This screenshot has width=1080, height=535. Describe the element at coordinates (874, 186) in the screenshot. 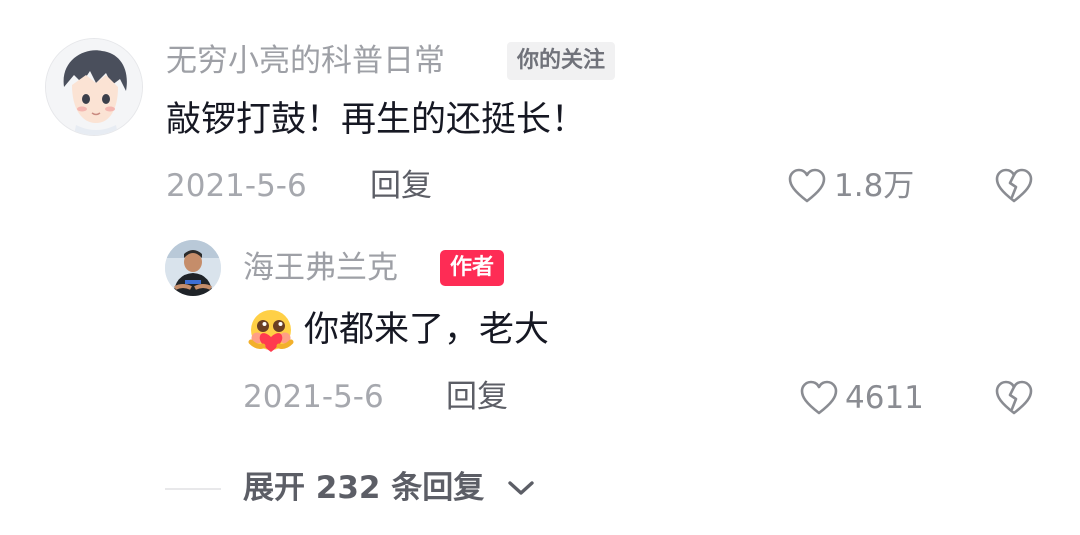

I see `like-count: 1.8万` at that location.